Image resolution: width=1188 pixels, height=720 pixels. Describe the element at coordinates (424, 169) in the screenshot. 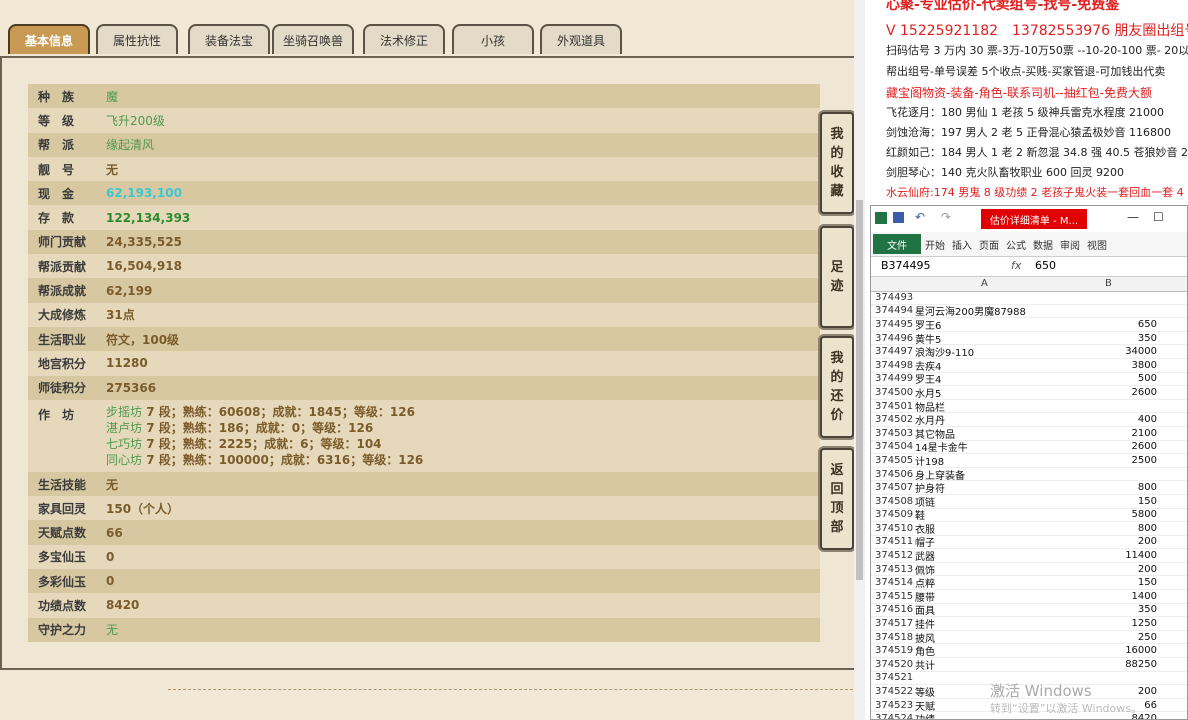

I see `info-row: 靓 号无` at that location.